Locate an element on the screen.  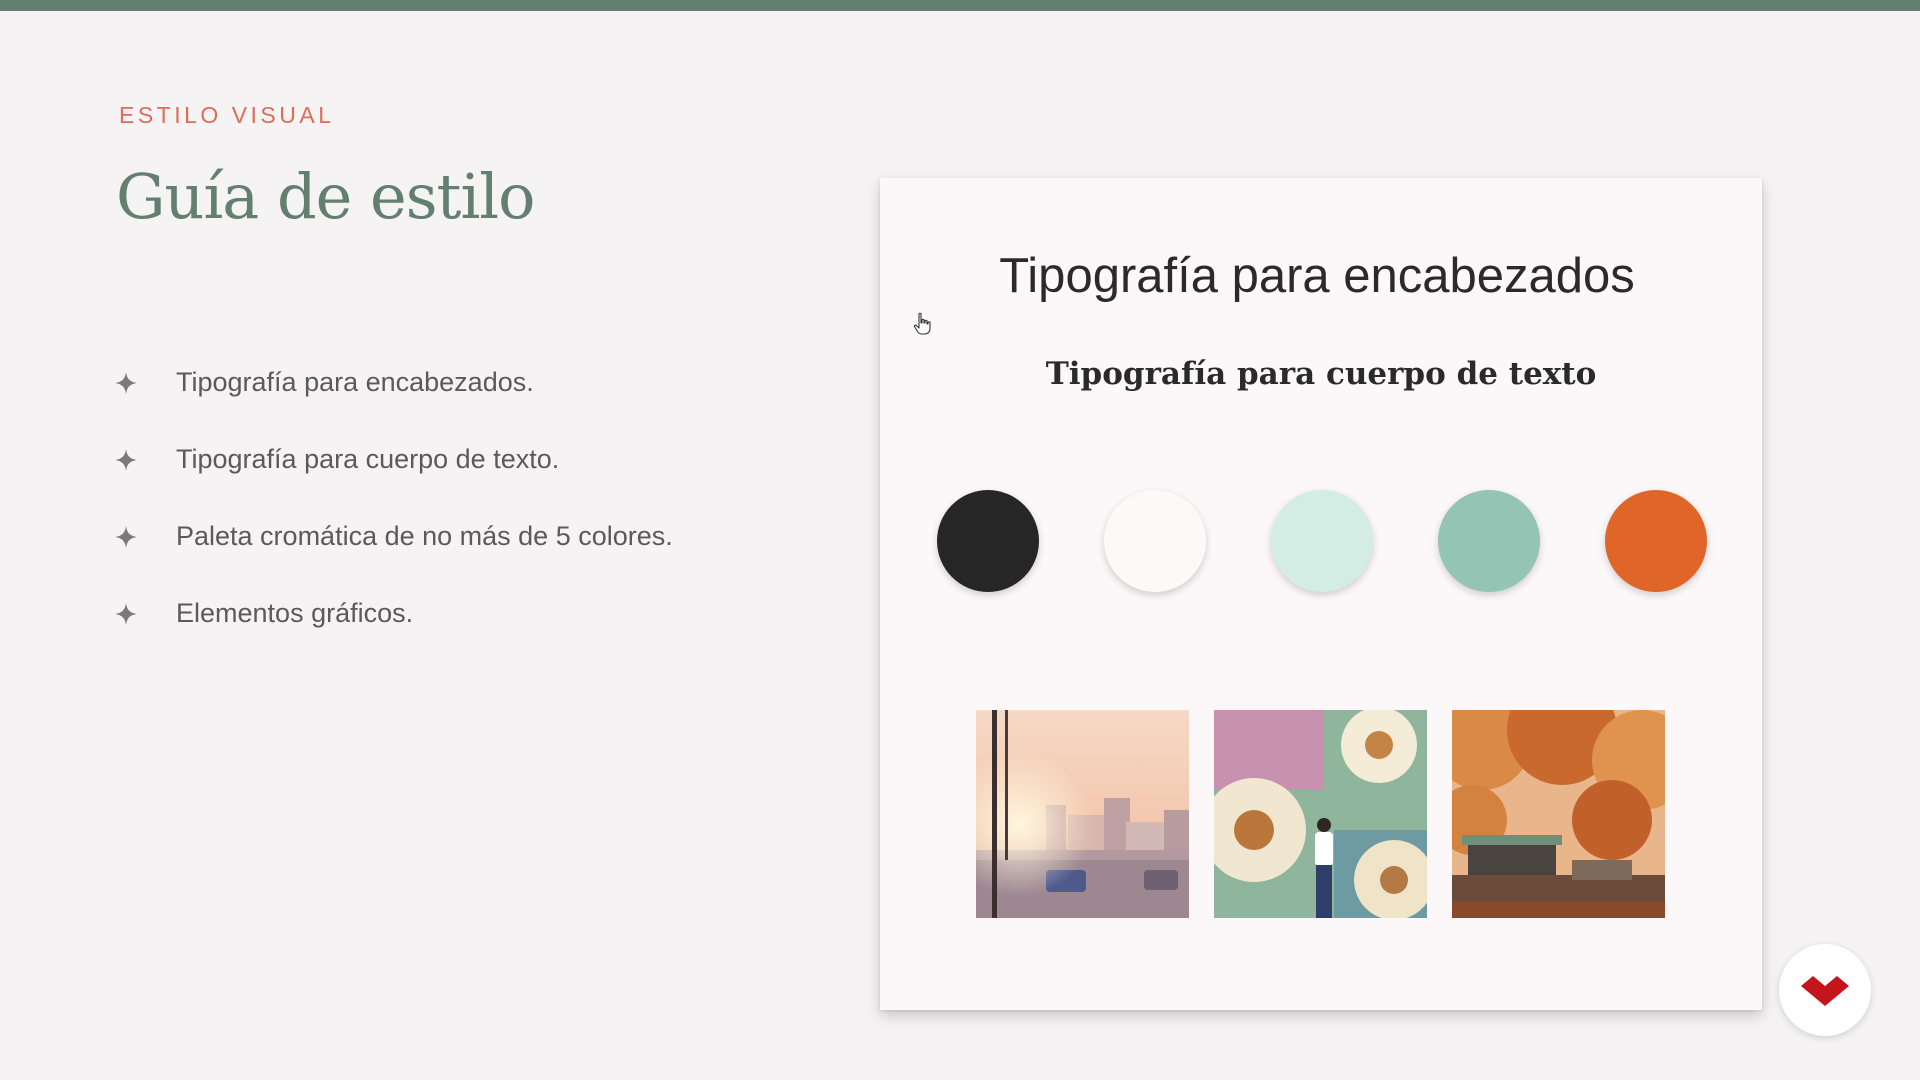
list-item: Elementos gráficos. is located at coordinates (393, 613).